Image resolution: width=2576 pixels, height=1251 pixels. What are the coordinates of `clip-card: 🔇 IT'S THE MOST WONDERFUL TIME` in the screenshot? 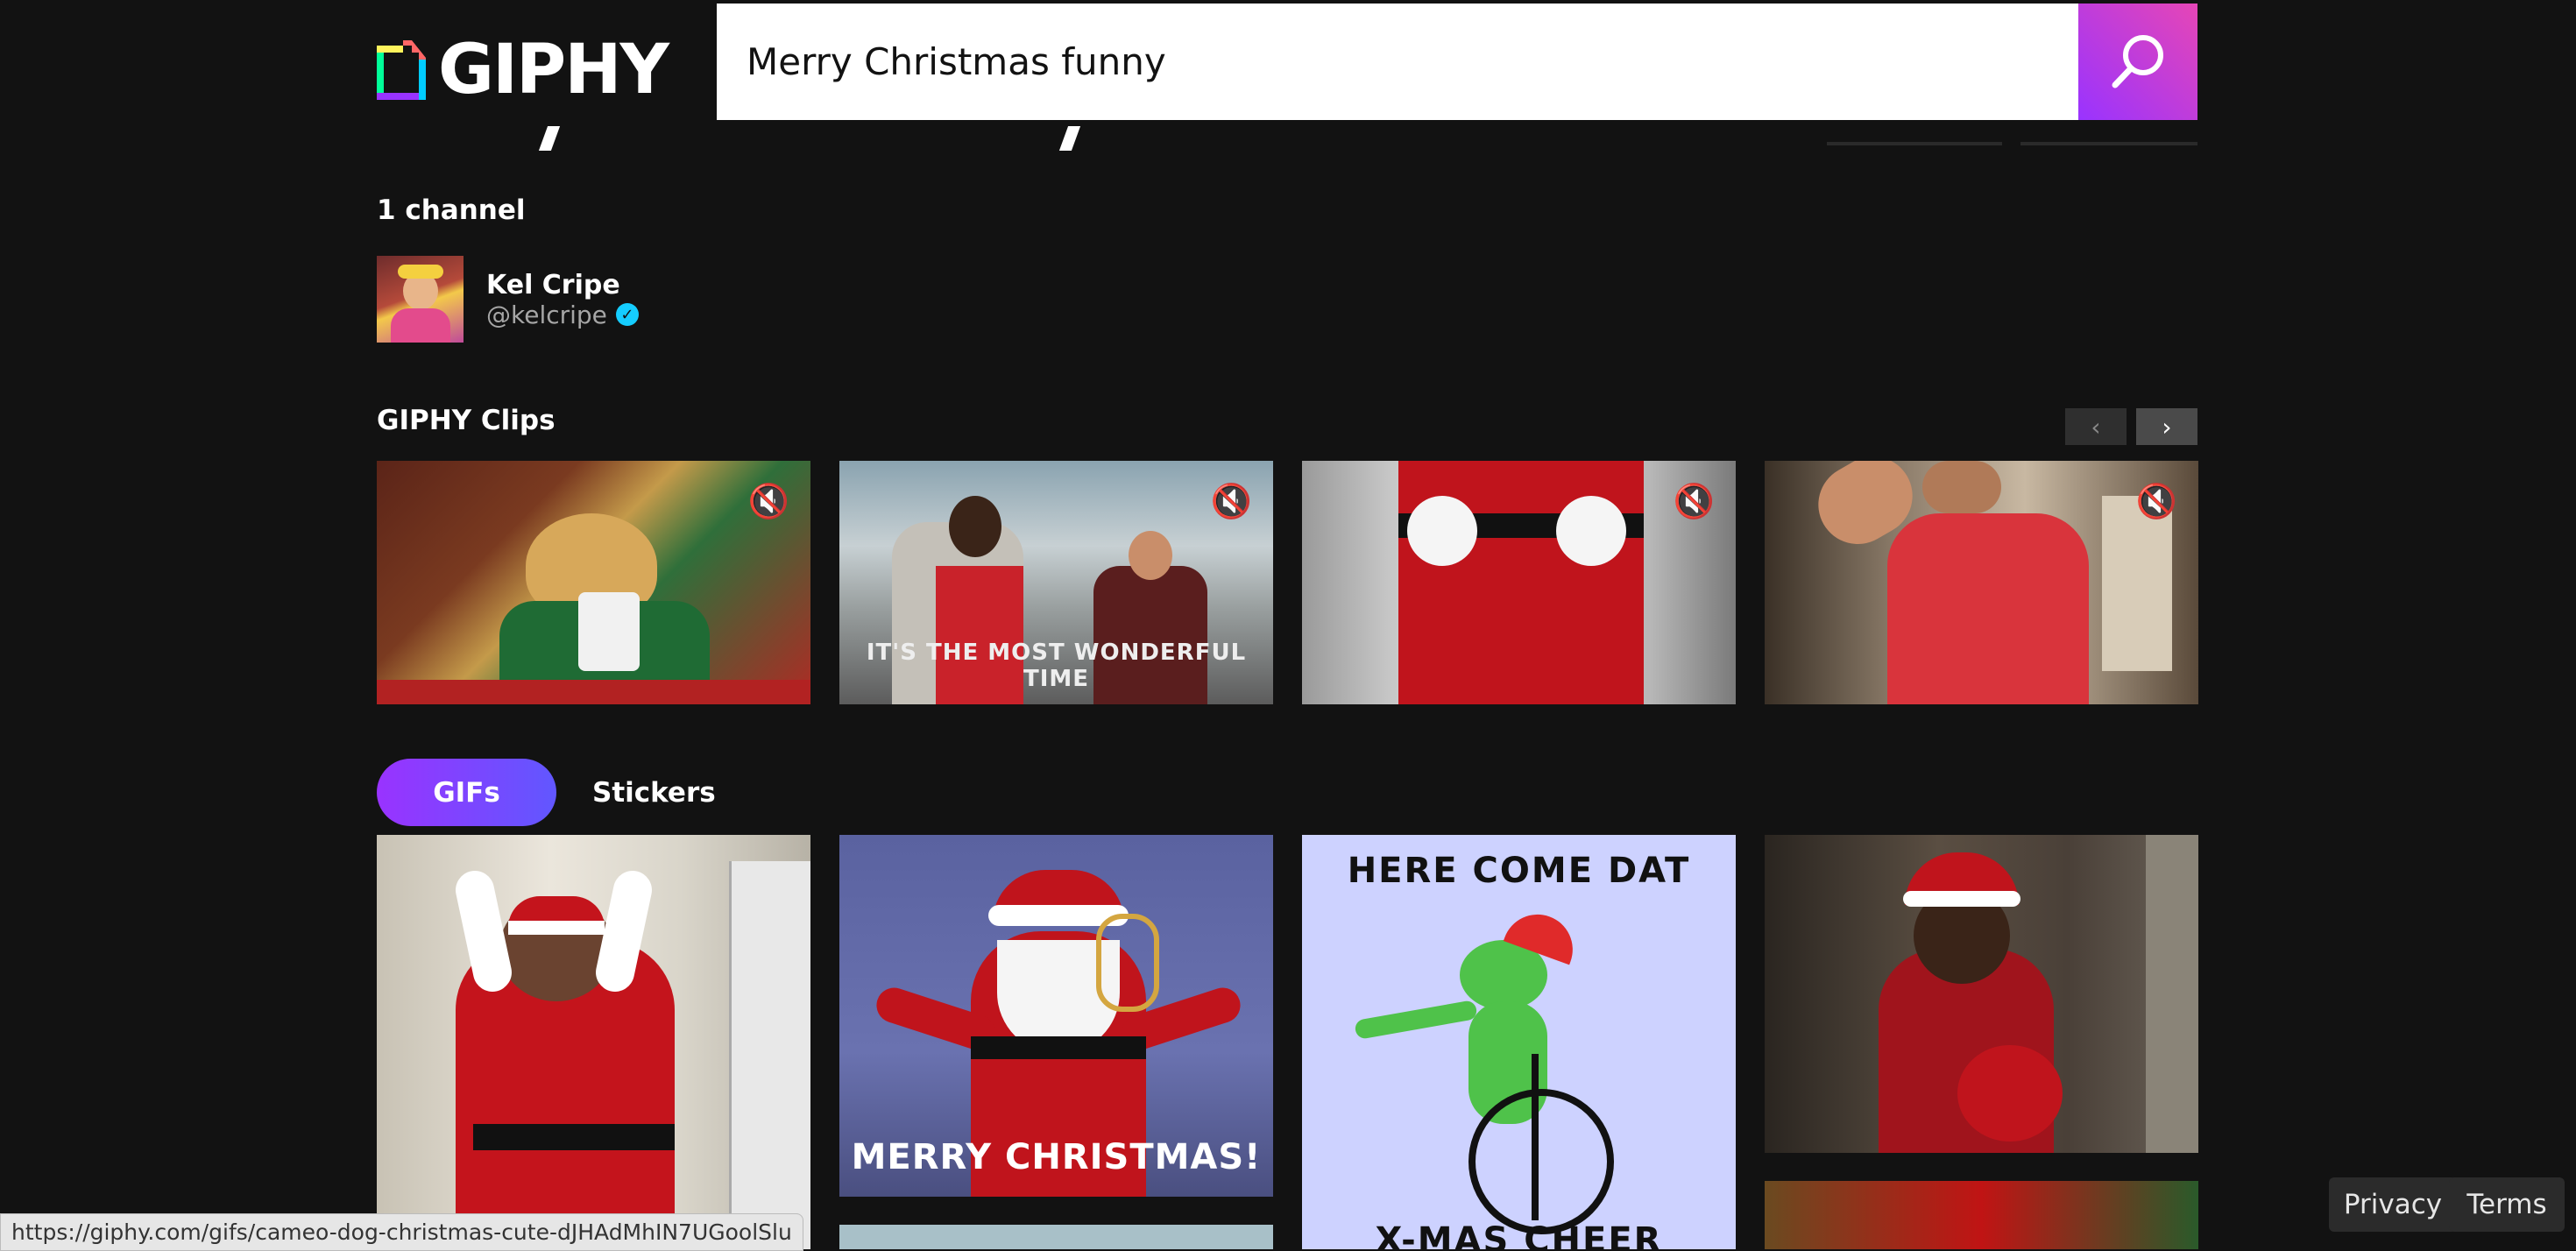 It's located at (1056, 582).